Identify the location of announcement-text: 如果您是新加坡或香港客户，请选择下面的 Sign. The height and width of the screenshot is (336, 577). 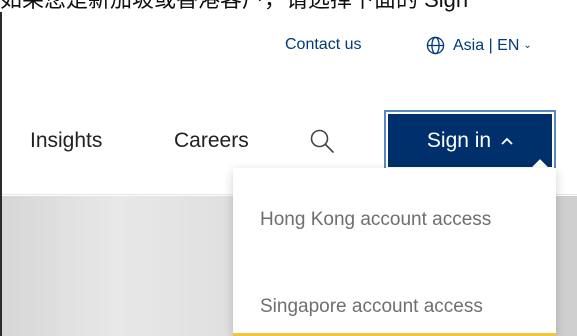
(234, 6).